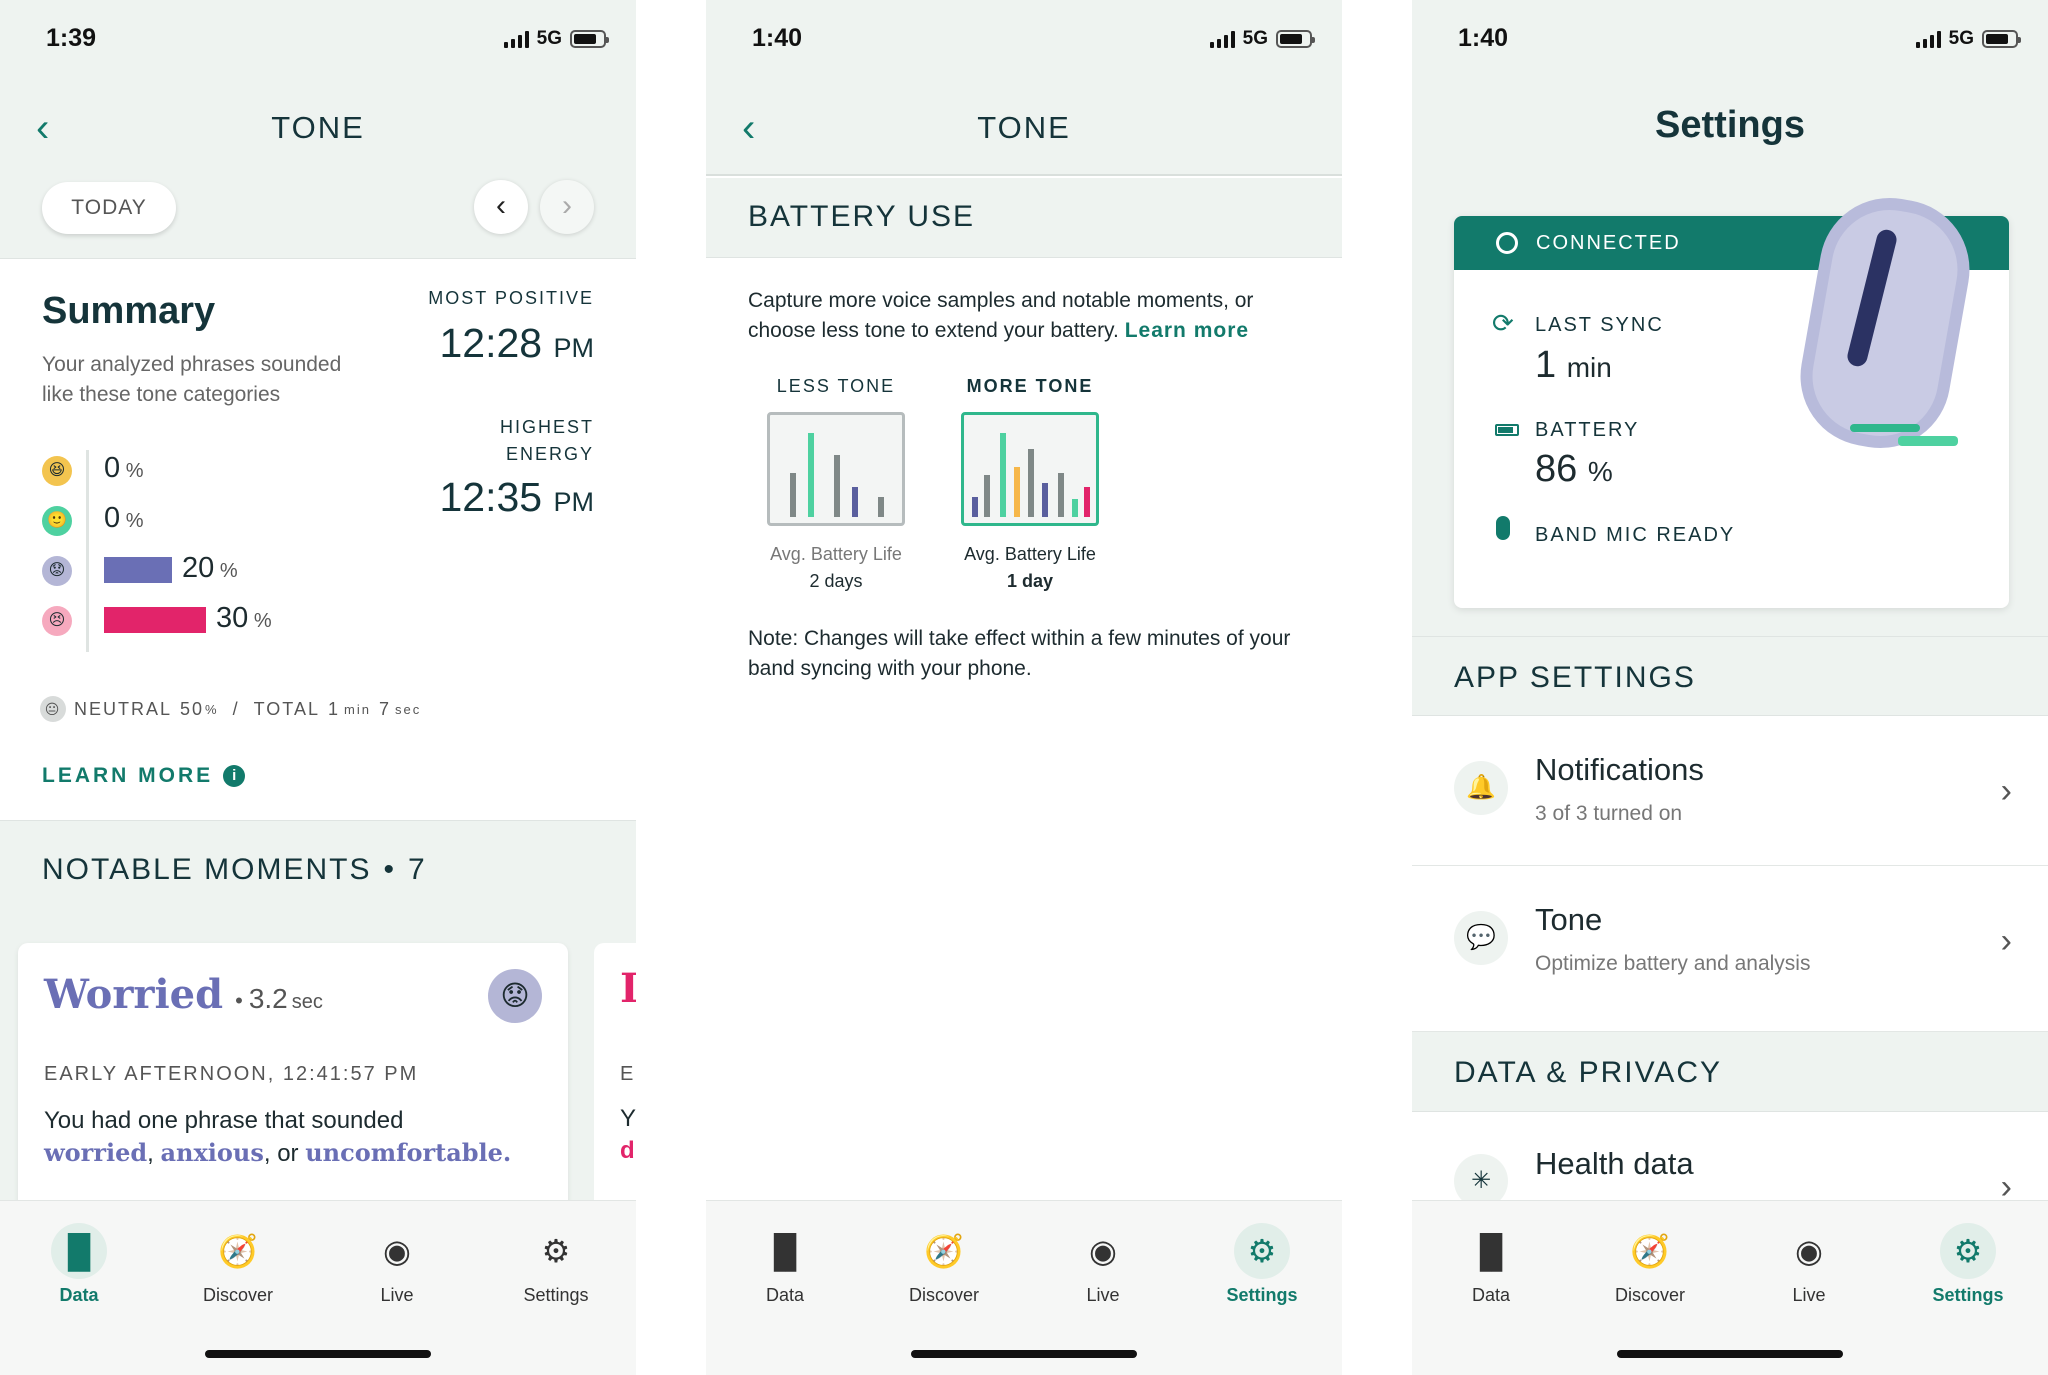  Describe the element at coordinates (192, 708) in the screenshot. I see `neutral-value: 50` at that location.